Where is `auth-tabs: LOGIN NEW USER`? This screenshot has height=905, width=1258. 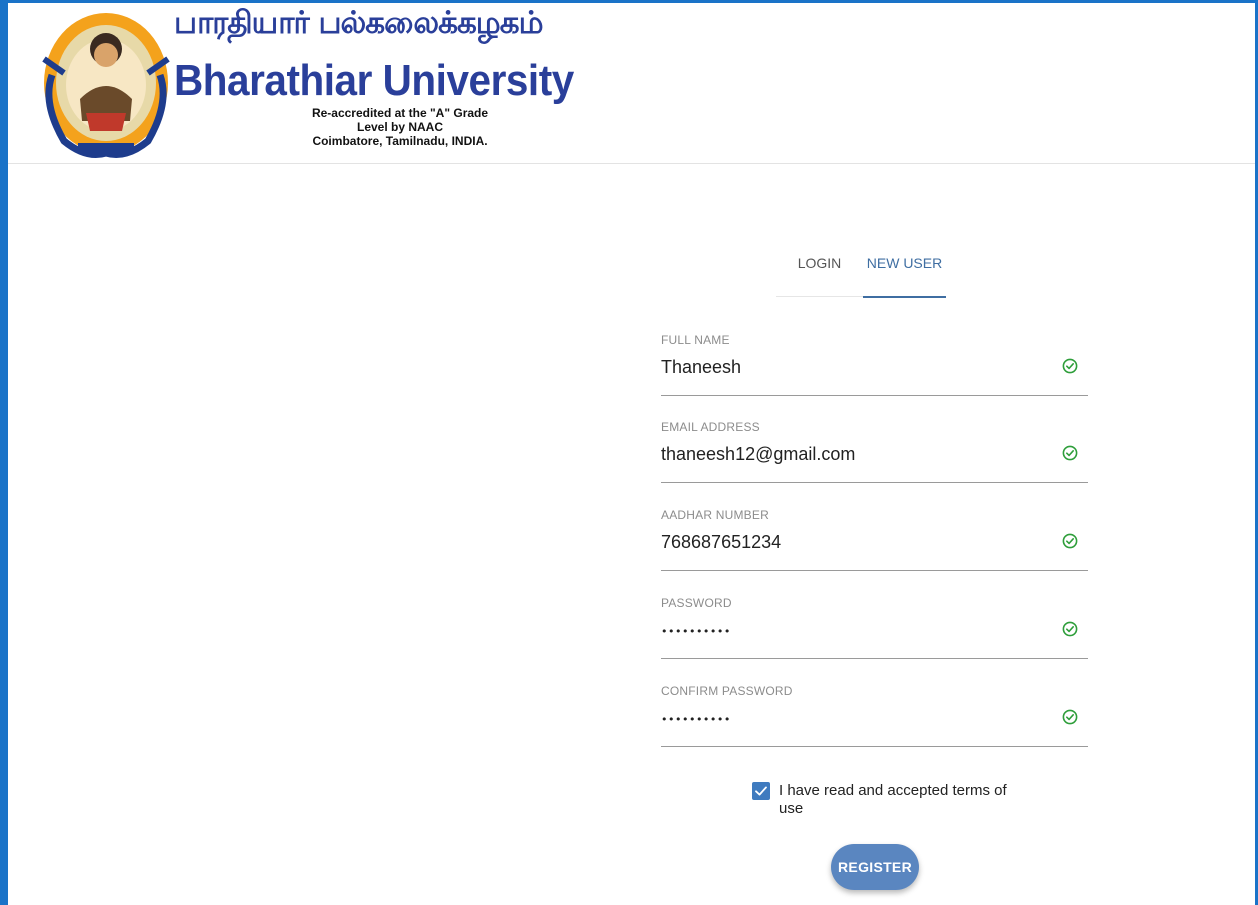
auth-tabs: LOGIN NEW USER is located at coordinates (861, 272).